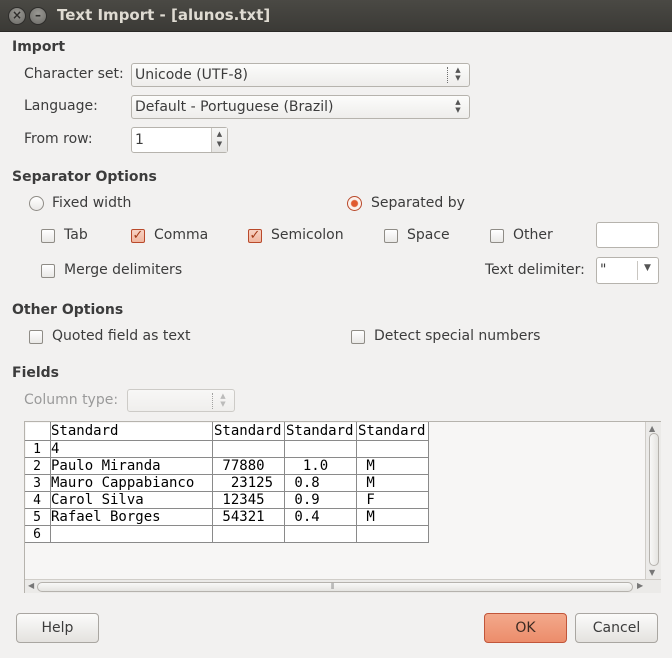 The image size is (672, 658). Describe the element at coordinates (139, 140) in the screenshot. I see `from-row-value: 1` at that location.